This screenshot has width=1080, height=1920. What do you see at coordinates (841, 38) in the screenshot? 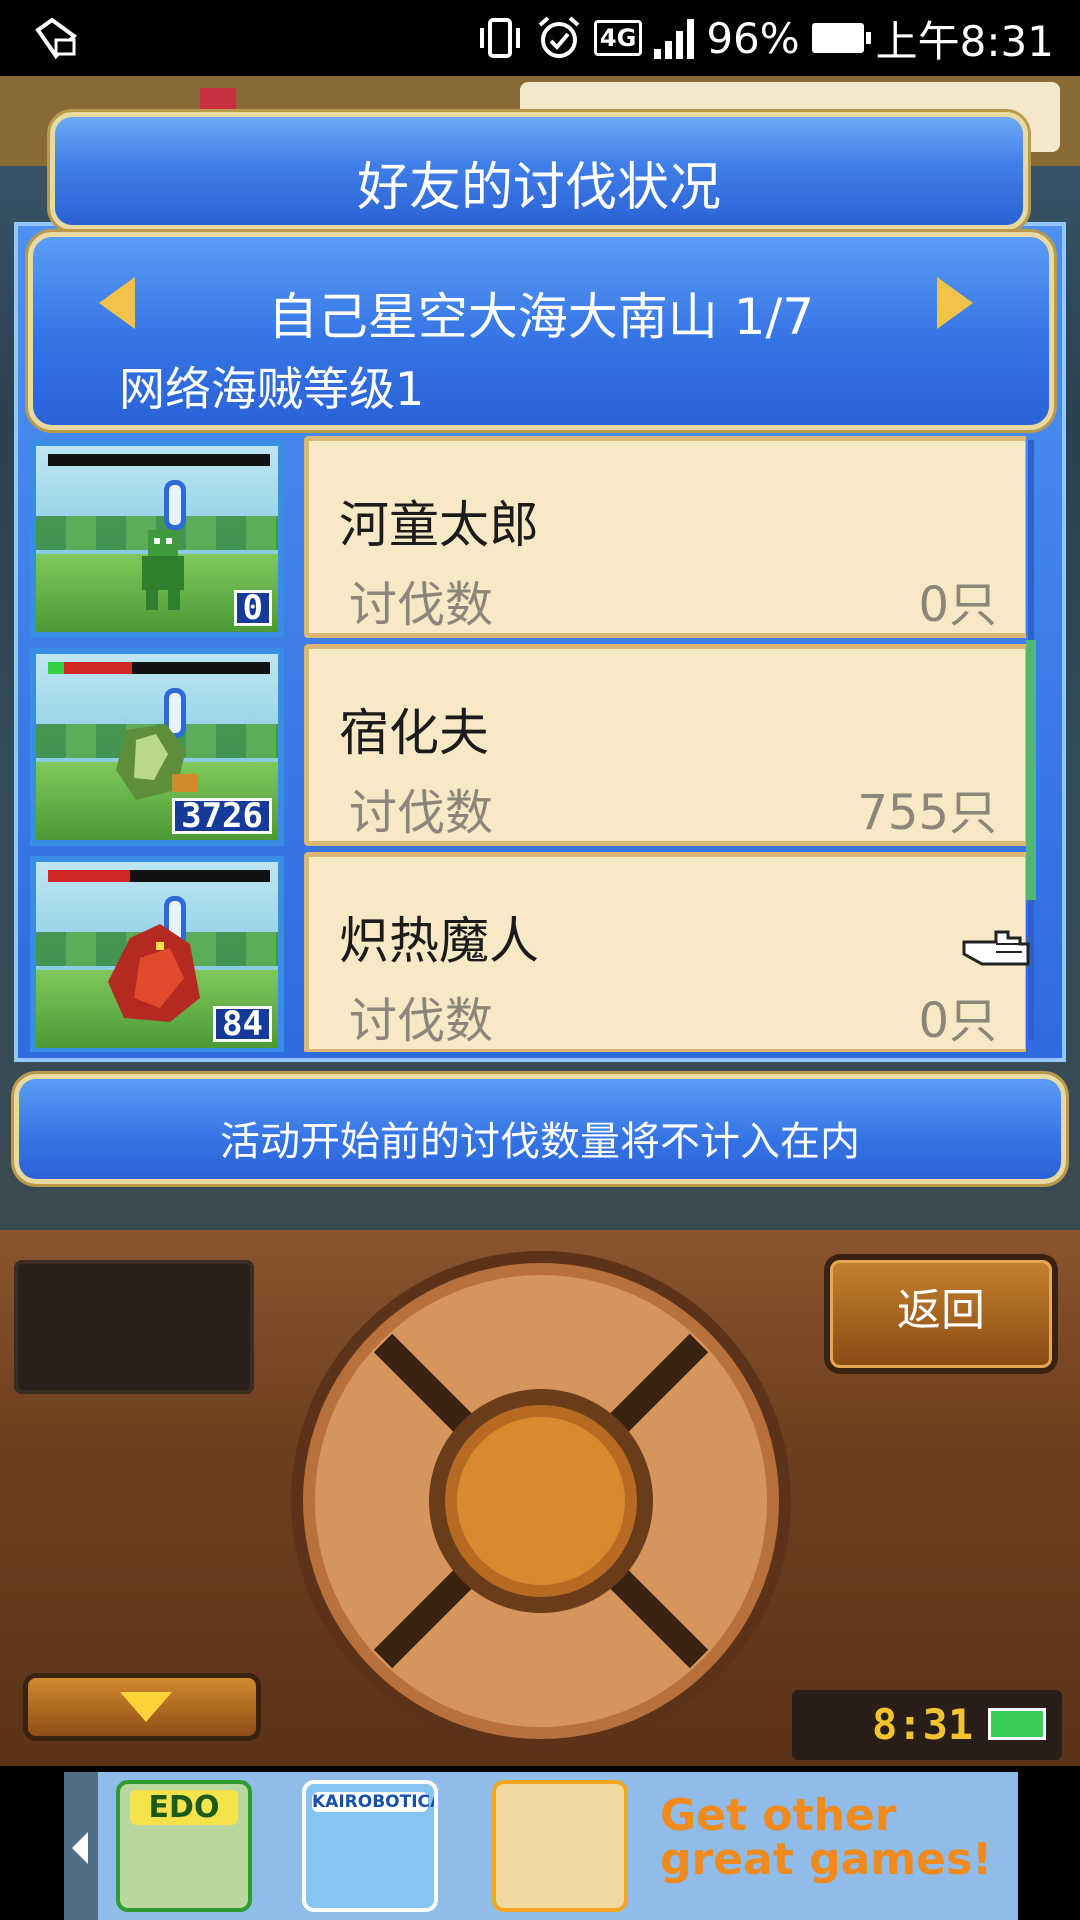
I see `battery-icon` at bounding box center [841, 38].